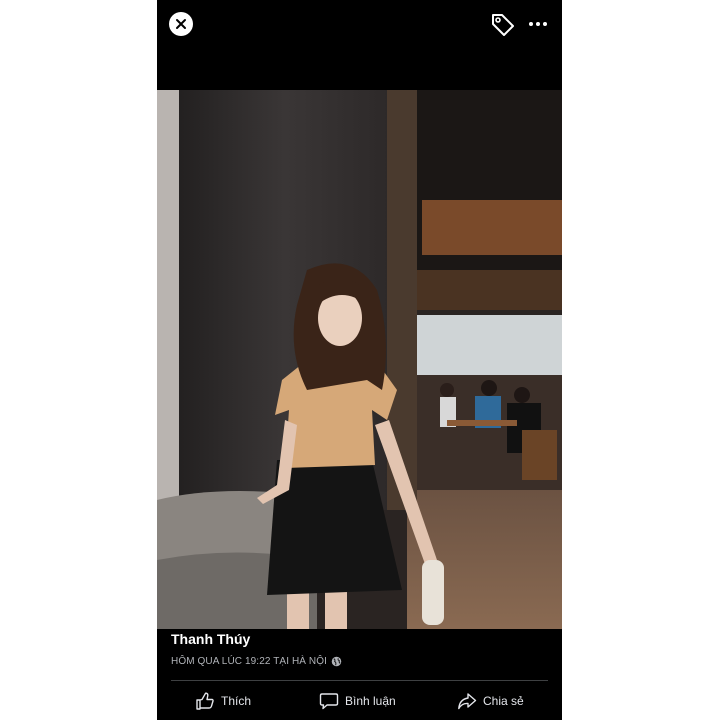 This screenshot has height=720, width=720. What do you see at coordinates (361, 661) in the screenshot?
I see `post-meta: HÔM QUA LÚC 19:22 TẠI HÀ NỘI` at bounding box center [361, 661].